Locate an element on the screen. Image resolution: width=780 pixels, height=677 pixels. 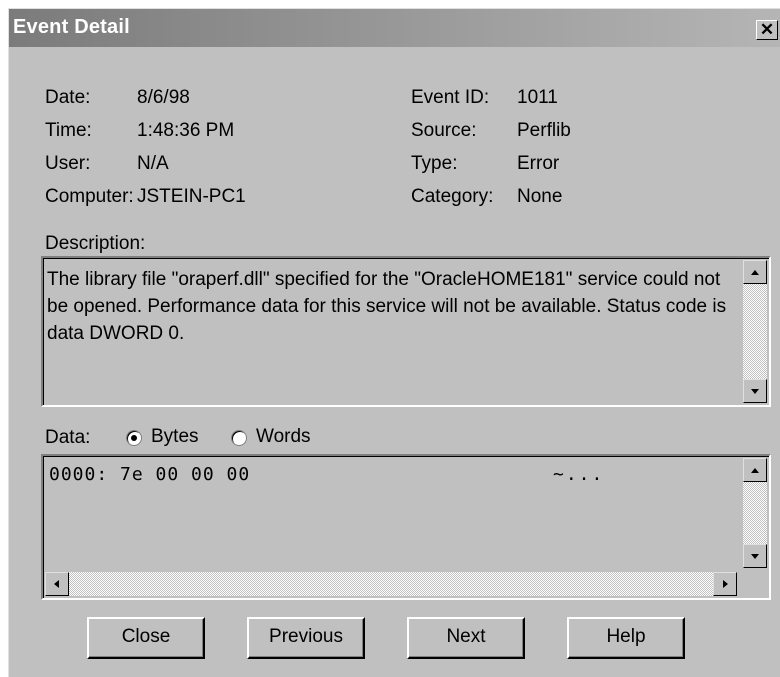
date-value: 8/6/98 is located at coordinates (163, 97).